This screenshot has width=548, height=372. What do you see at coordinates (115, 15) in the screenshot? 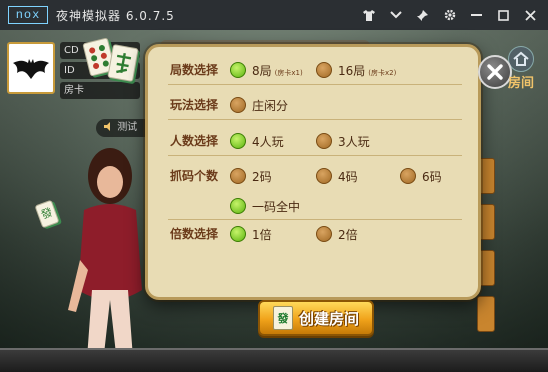
I see `window-title: 夜神模拟器 6.0.7.5` at bounding box center [115, 15].